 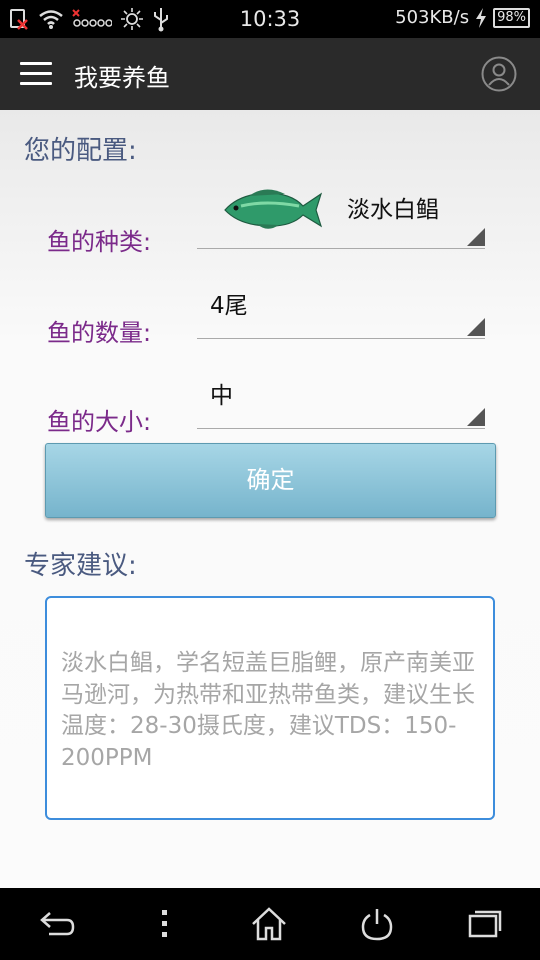 What do you see at coordinates (270, 74) in the screenshot?
I see `app-bar: 我要养鱼` at bounding box center [270, 74].